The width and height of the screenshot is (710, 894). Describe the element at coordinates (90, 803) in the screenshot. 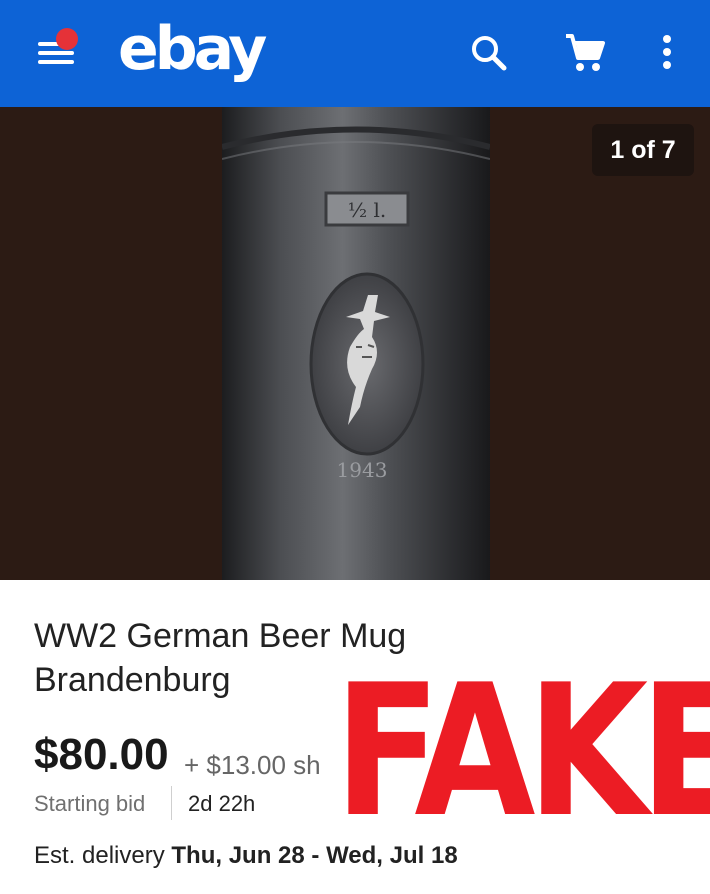

I see `starting-bid-label: Starting bid` at that location.